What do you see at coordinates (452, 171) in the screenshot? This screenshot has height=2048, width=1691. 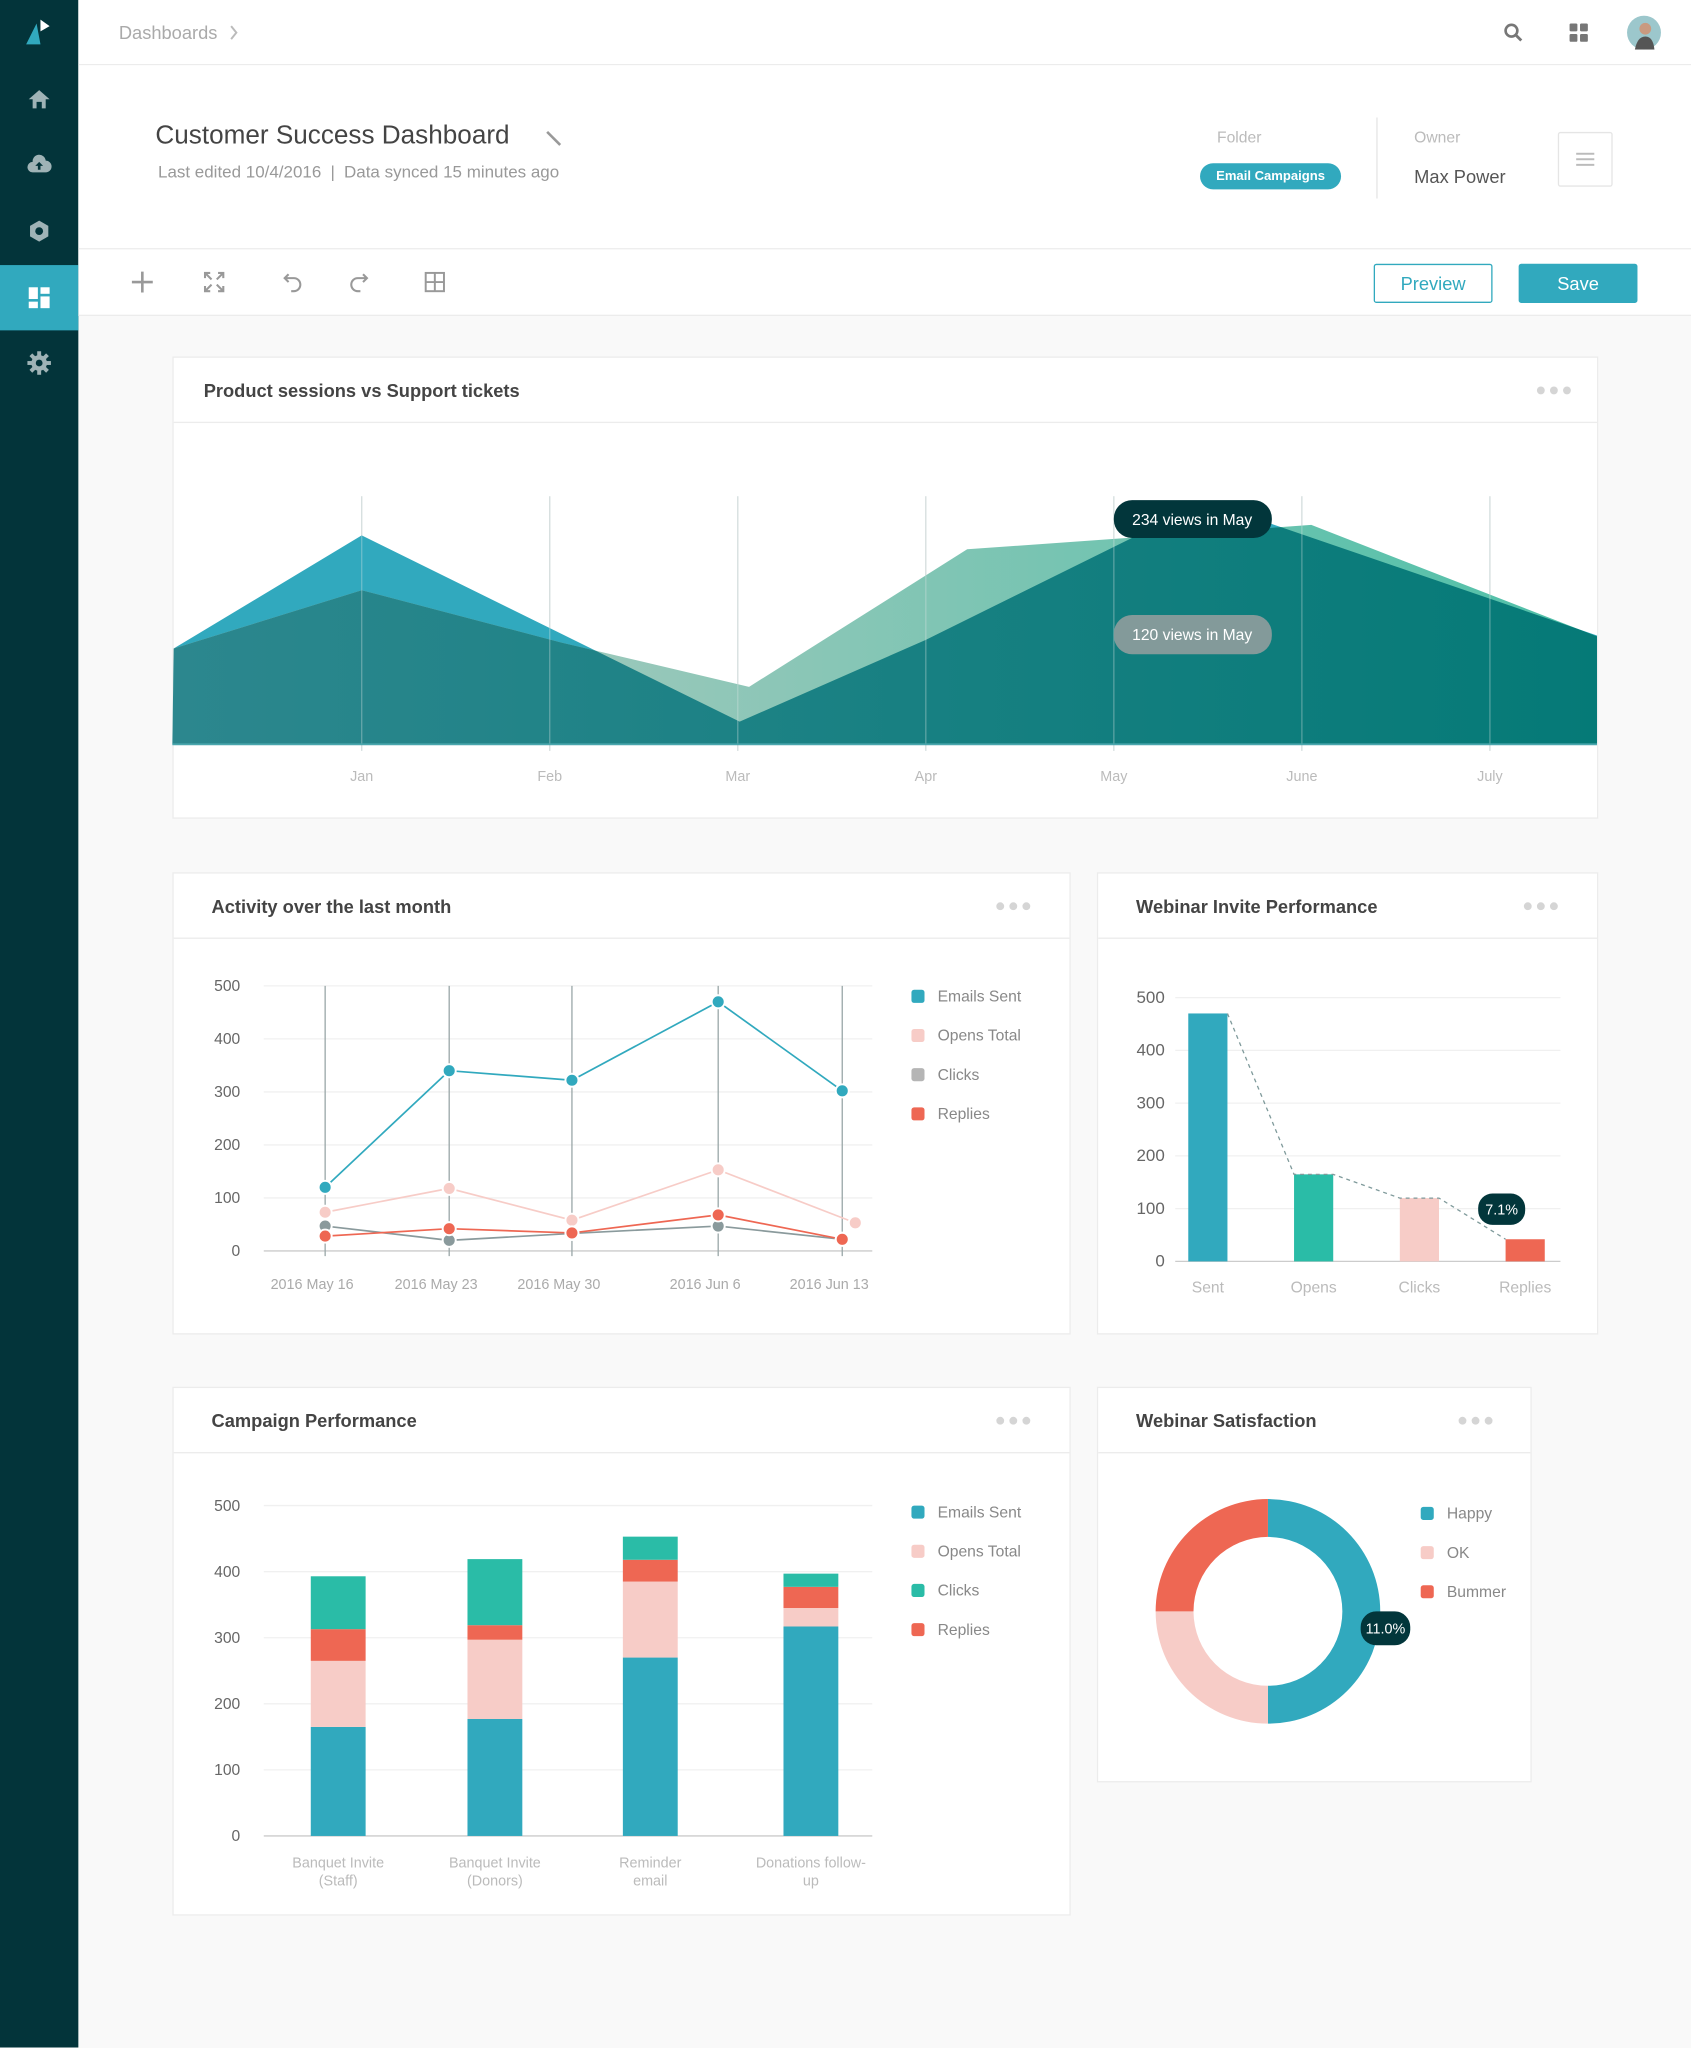 I see `sync-status: Data synced 15 minutes ago` at bounding box center [452, 171].